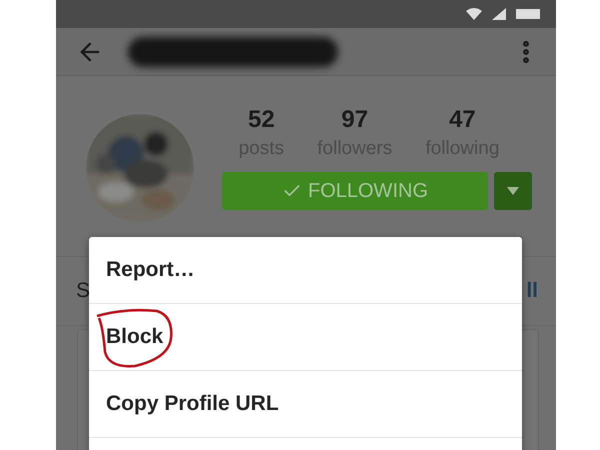  Describe the element at coordinates (83, 291) in the screenshot. I see `section-title: S` at that location.